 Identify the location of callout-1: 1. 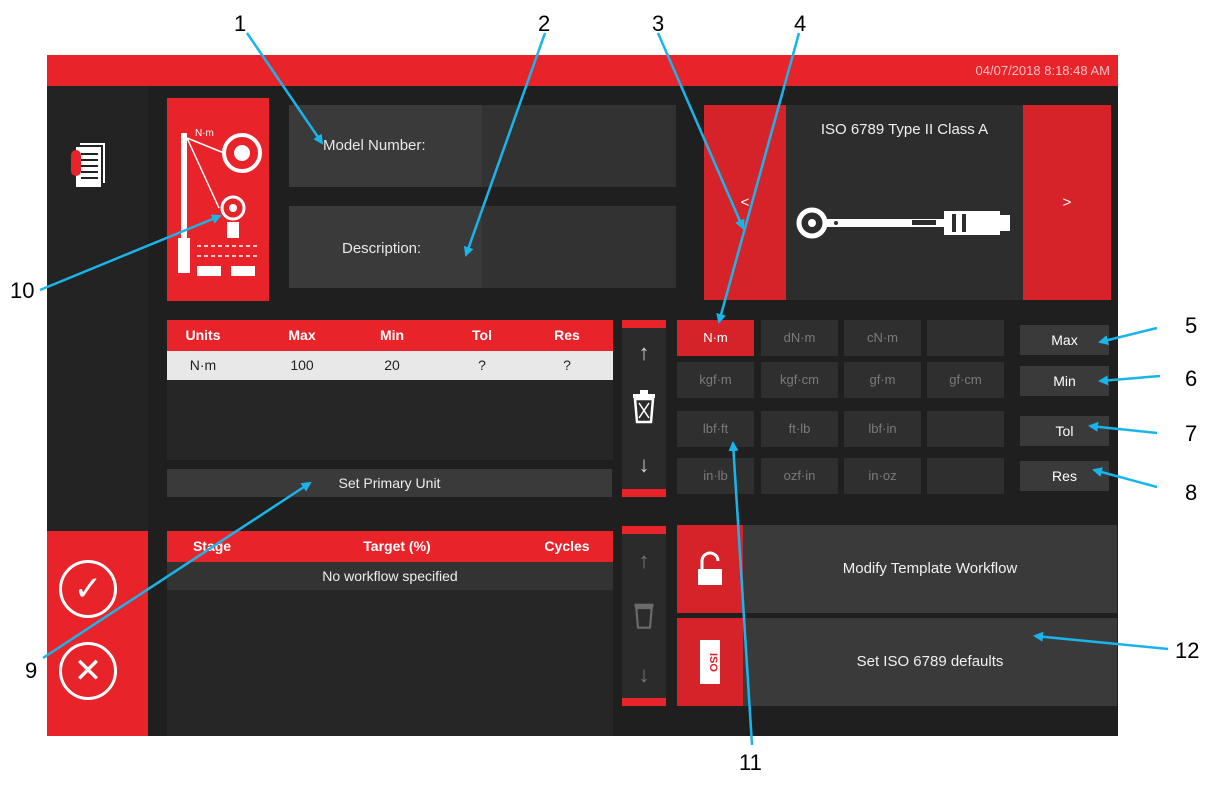
(240, 23).